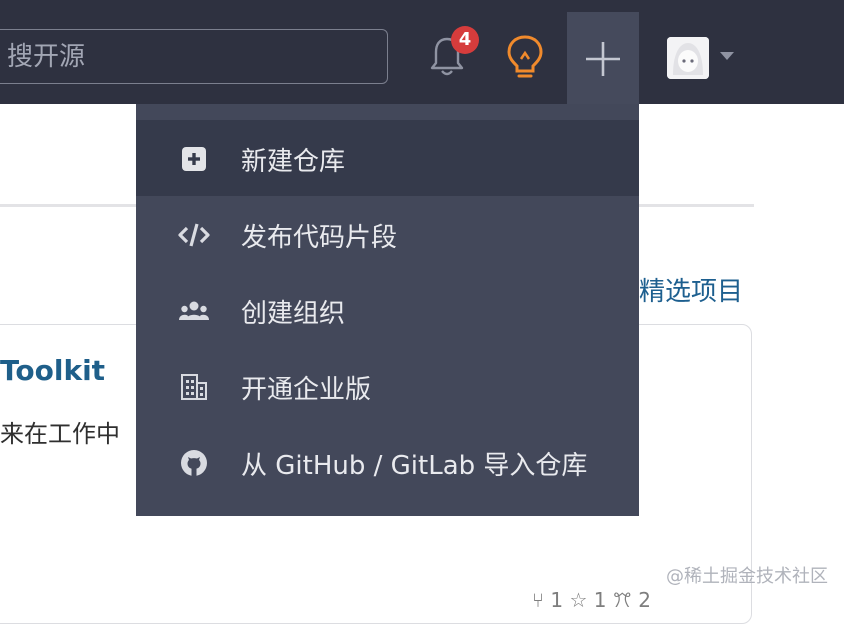  What do you see at coordinates (293, 162) in the screenshot?
I see `menu-item-label: 新建仓库` at bounding box center [293, 162].